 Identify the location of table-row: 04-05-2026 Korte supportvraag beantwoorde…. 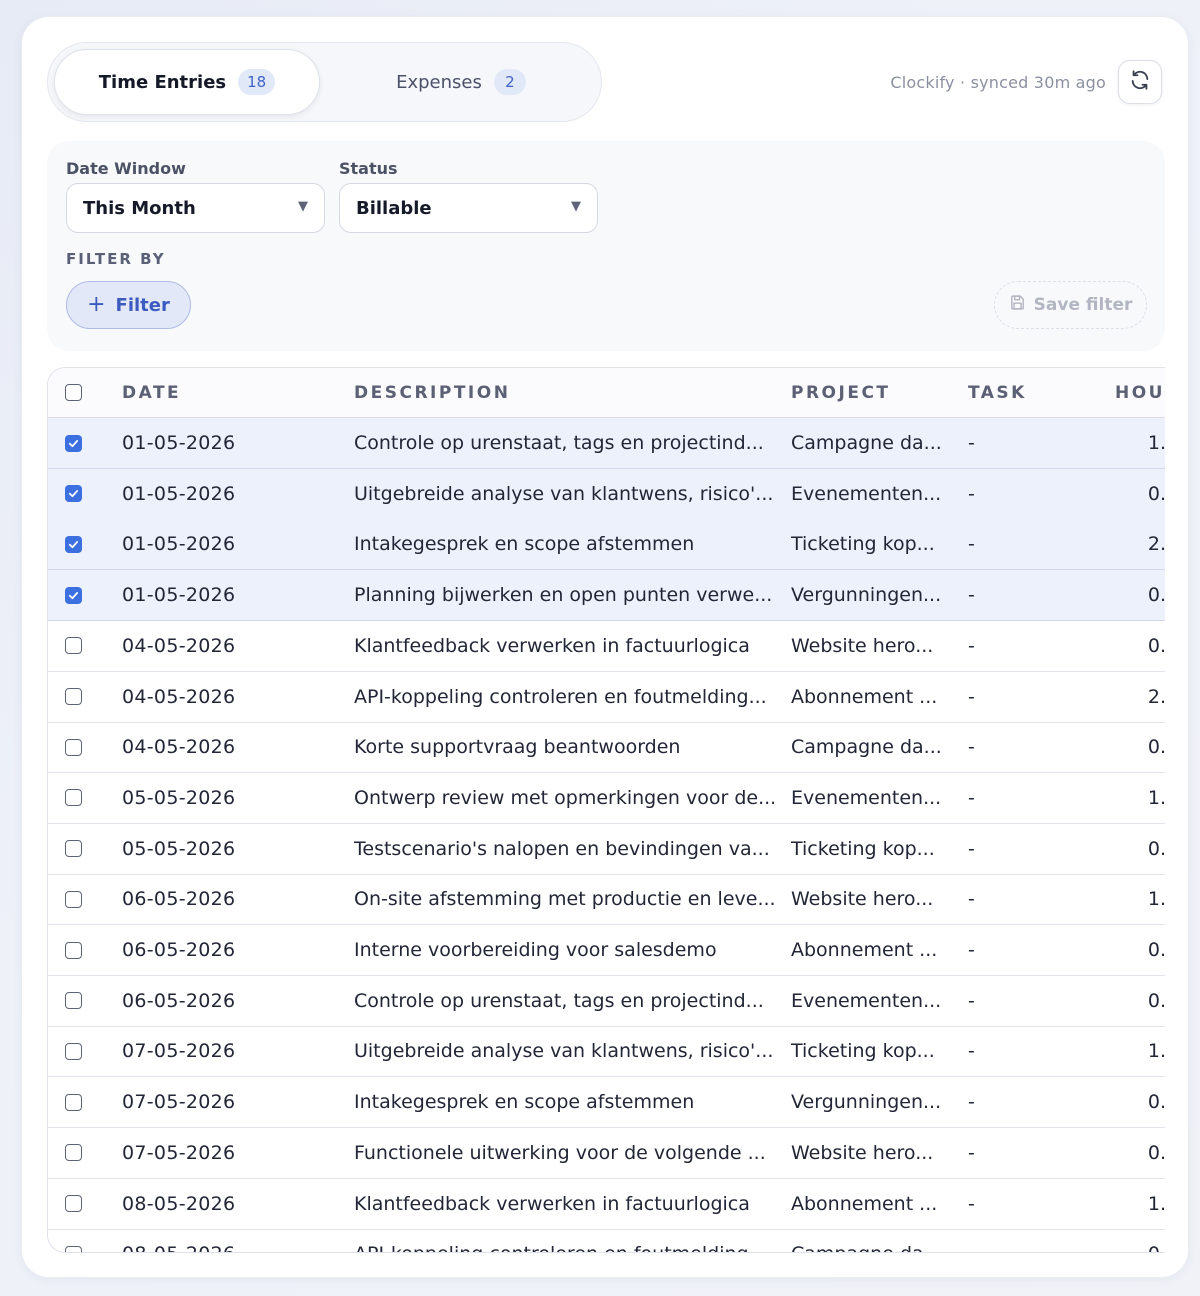
(606, 748).